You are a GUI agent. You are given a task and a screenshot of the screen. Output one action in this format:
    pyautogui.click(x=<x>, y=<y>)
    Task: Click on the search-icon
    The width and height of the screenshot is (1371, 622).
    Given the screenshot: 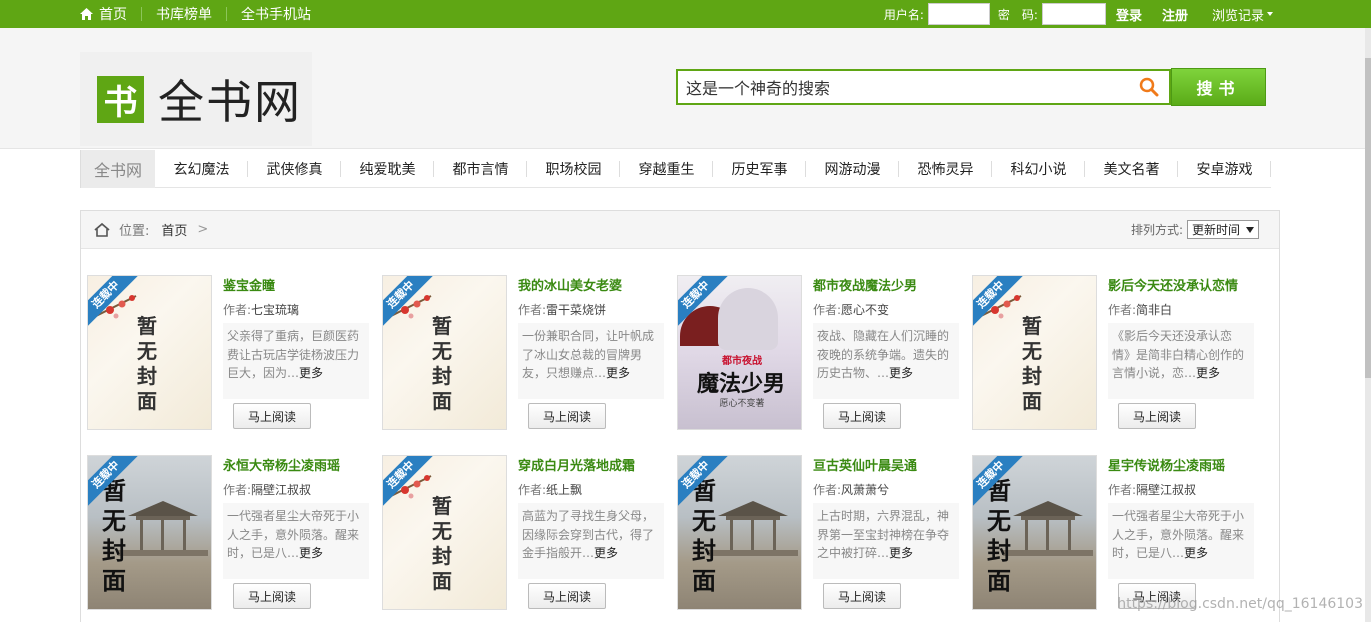 What is the action you would take?
    pyautogui.click(x=1149, y=87)
    